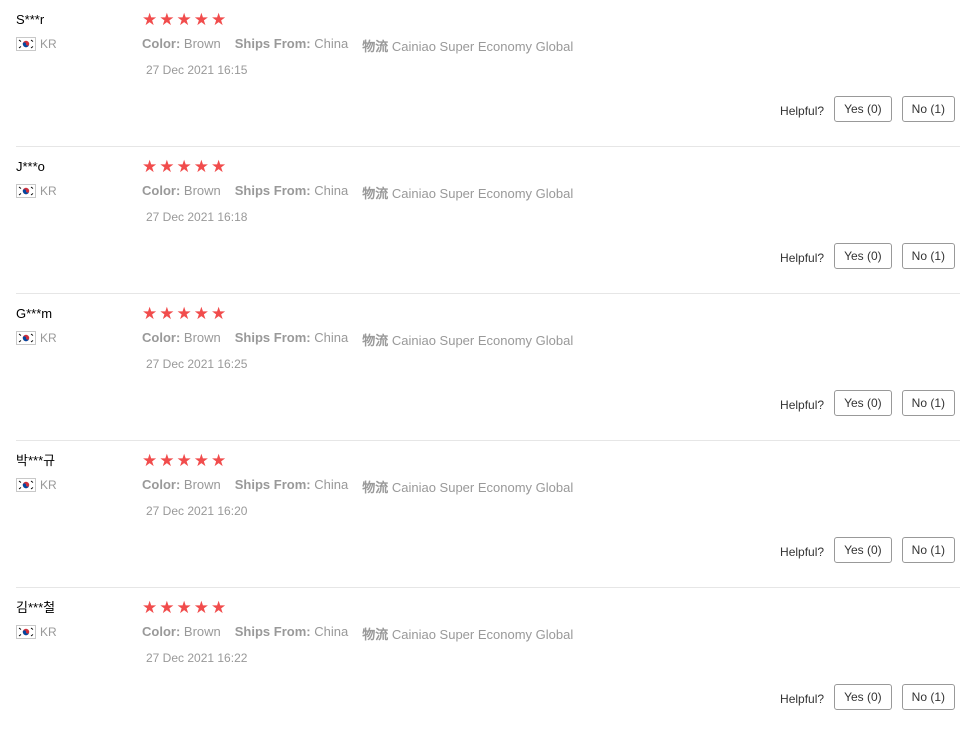 This screenshot has width=976, height=735. I want to click on reviewer-info: 김***철 KR, so click(76, 619).